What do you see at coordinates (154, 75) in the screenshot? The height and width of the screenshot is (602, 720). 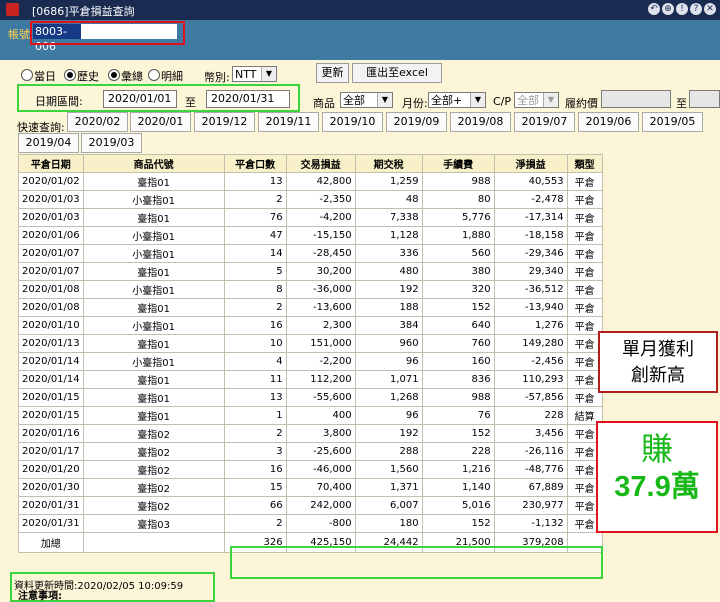 I see `radio-detail` at bounding box center [154, 75].